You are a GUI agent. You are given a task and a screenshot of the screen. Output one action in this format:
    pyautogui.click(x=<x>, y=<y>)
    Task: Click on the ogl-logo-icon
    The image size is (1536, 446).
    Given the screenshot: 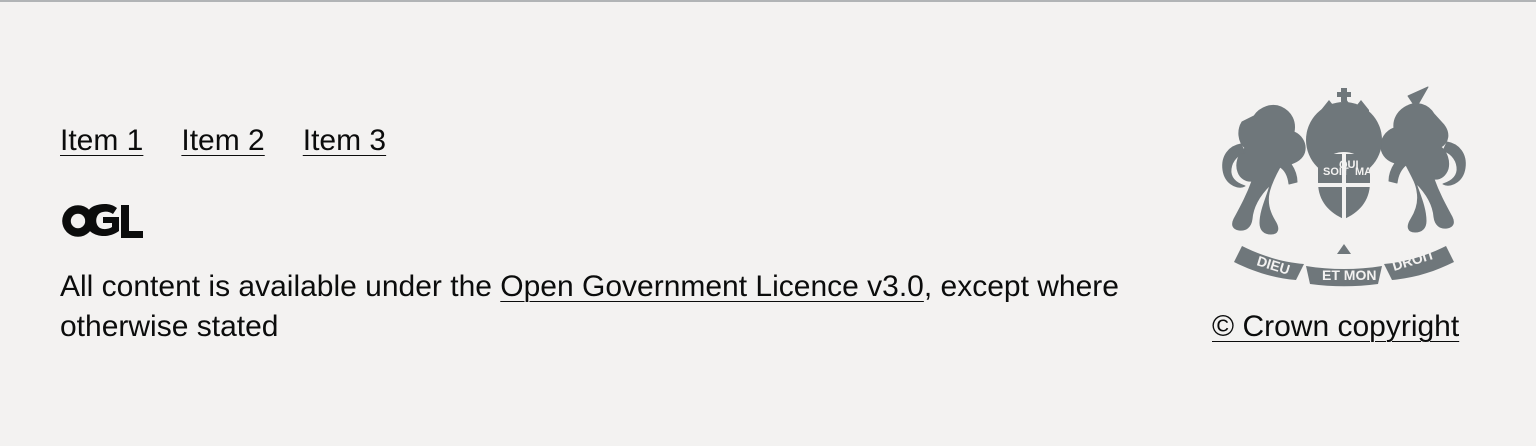 What is the action you would take?
    pyautogui.click(x=102, y=220)
    